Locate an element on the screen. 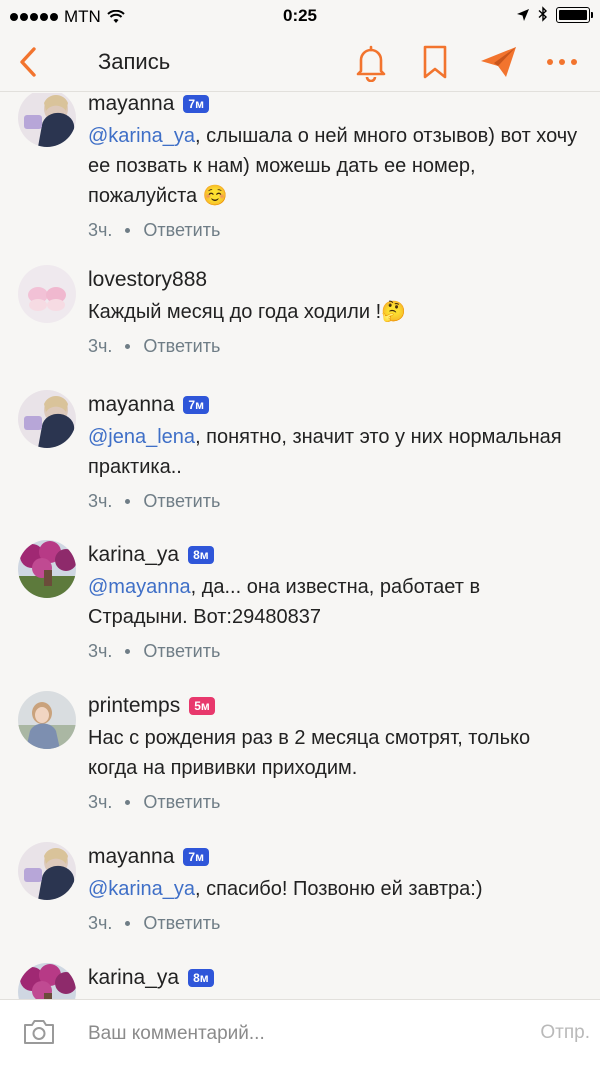 The image size is (600, 1066). nav-bar: Запись is located at coordinates (300, 62).